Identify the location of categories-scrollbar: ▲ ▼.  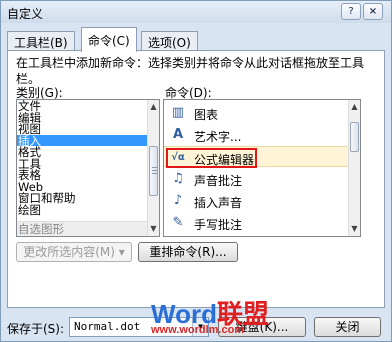
(153, 168).